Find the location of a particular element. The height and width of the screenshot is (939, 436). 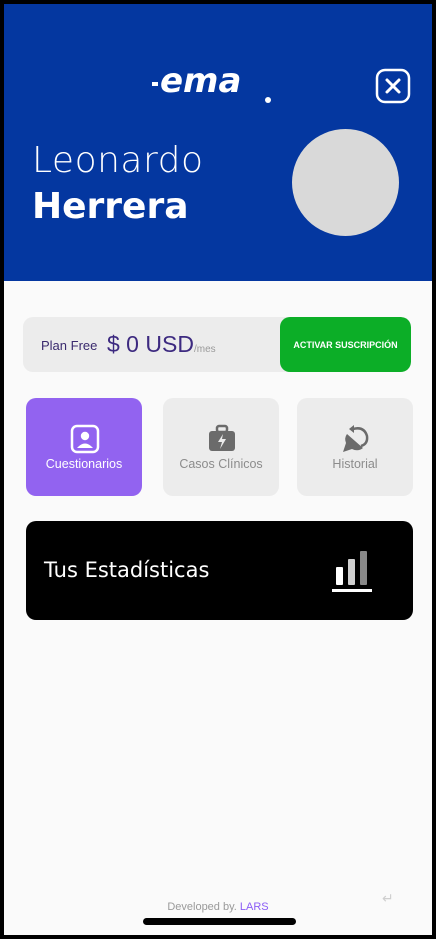

medical-case-icon is located at coordinates (222, 437).